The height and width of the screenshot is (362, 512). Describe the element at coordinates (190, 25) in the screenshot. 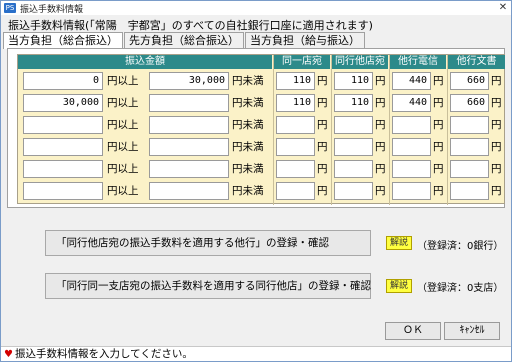

I see `page-title: 振込手数料情報(「常陽 宇都宮」のすべての自社銀行口座に適用されます)` at that location.